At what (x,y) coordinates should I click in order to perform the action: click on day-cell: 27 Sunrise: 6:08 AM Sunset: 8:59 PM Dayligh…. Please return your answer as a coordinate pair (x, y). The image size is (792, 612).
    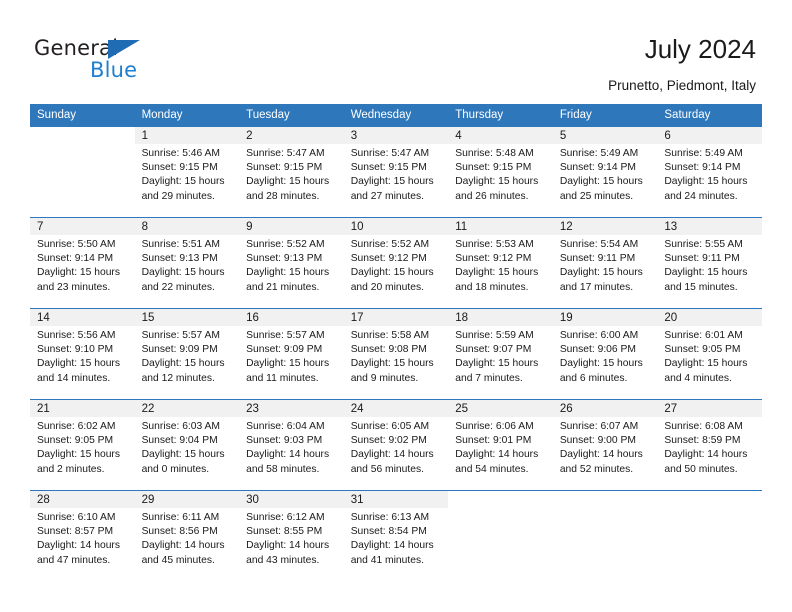
    Looking at the image, I should click on (709, 445).